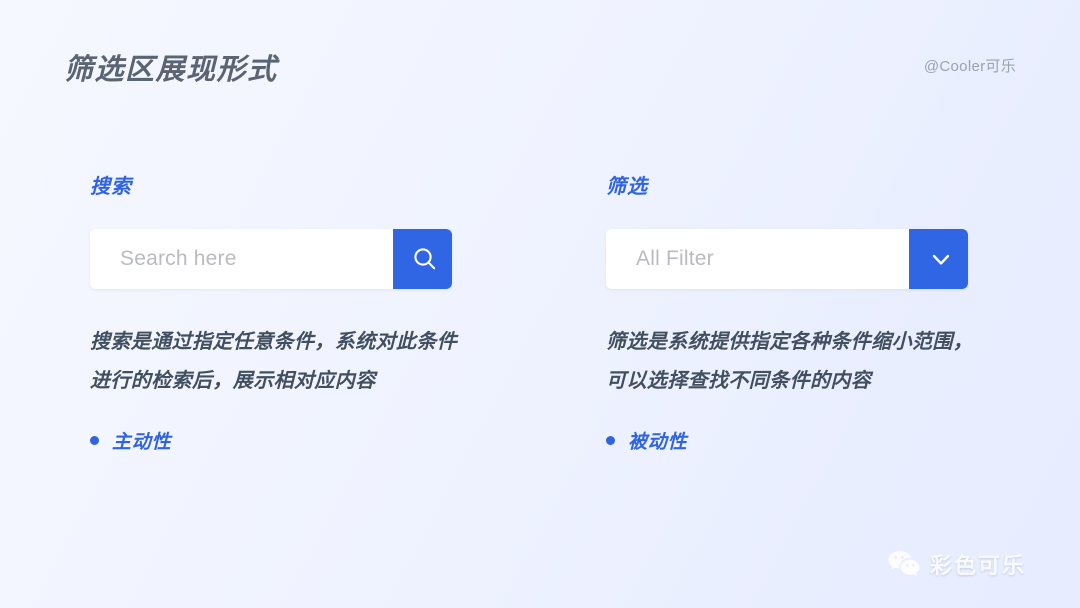 The image size is (1080, 608). I want to click on author-attribution: @Cooler可乐, so click(969, 66).